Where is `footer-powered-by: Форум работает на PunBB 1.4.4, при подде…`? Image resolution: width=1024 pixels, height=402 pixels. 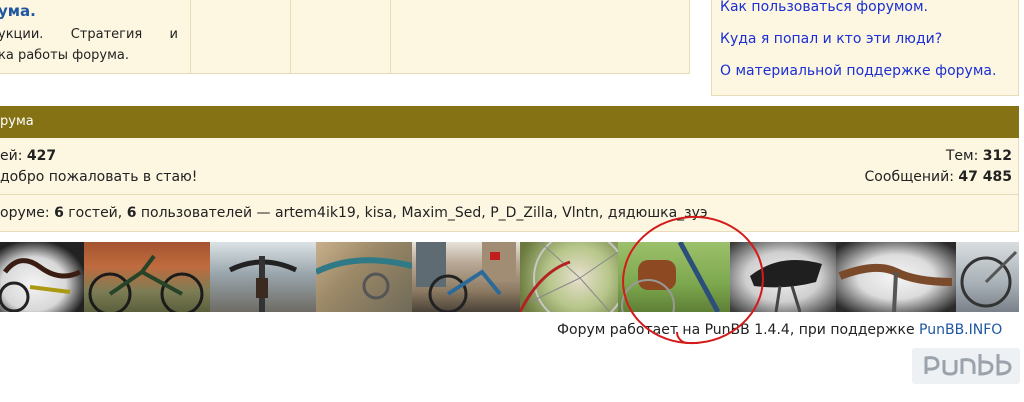 footer-powered-by: Форум работает на PunBB 1.4.4, при подде… is located at coordinates (779, 330).